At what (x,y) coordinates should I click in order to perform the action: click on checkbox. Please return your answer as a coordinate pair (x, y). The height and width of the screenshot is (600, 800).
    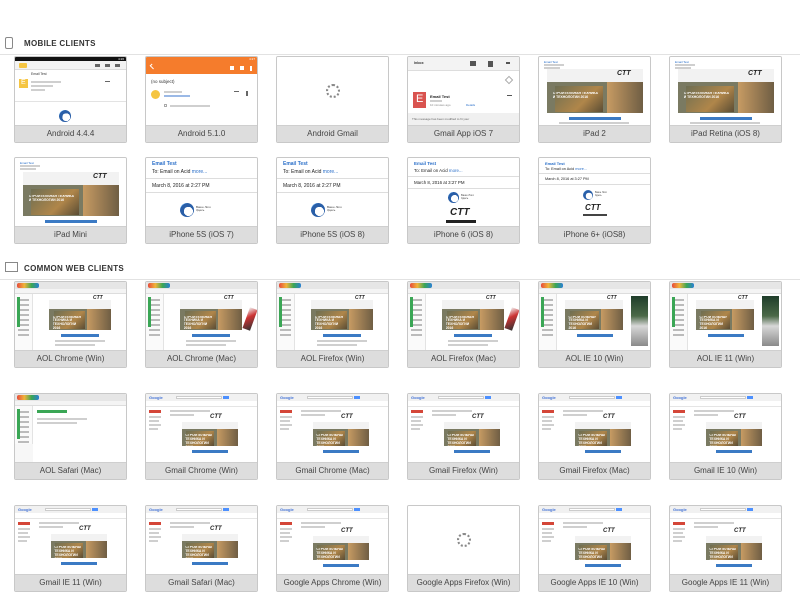
    Looking at the image, I should click on (165, 105).